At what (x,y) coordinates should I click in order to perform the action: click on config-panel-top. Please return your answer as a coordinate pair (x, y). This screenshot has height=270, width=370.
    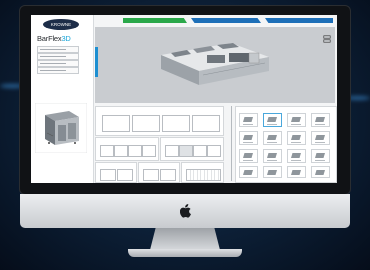
    Looking at the image, I should click on (159, 121).